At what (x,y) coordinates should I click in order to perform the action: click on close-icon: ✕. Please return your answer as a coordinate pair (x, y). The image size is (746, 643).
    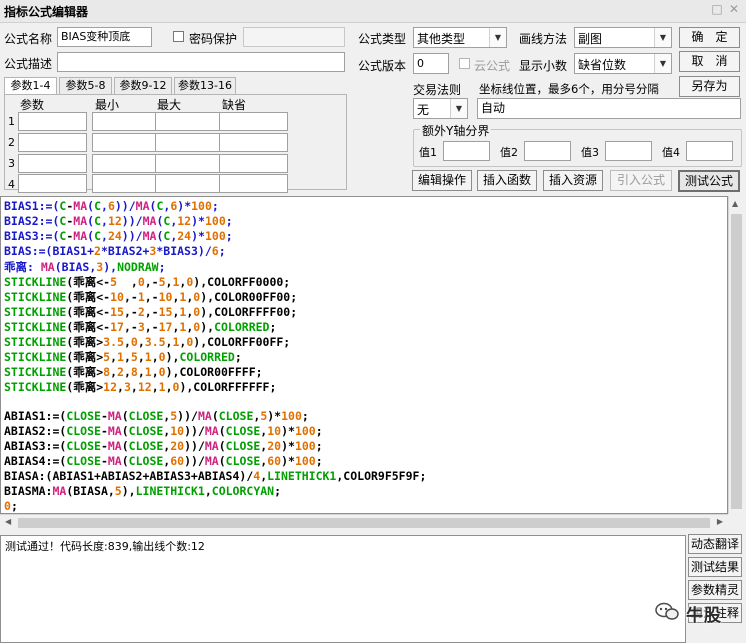
    Looking at the image, I should click on (734, 9).